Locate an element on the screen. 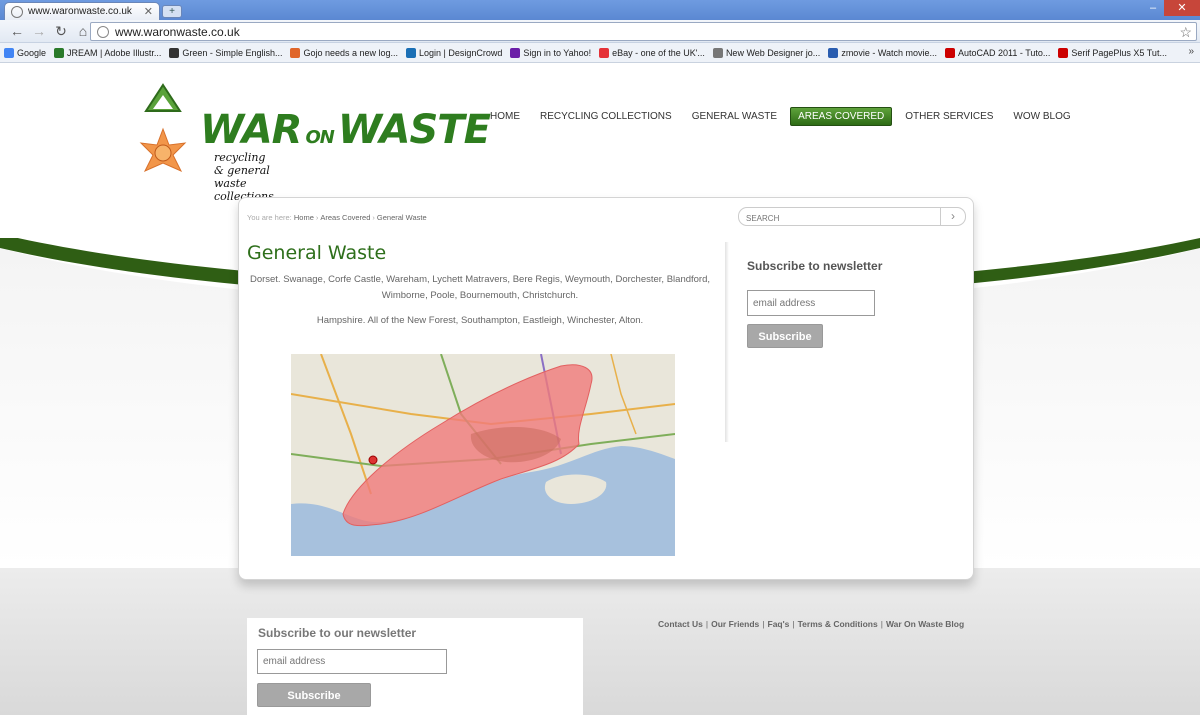 The image size is (1200, 715). window-close-icon: ✕ is located at coordinates (1182, 8).